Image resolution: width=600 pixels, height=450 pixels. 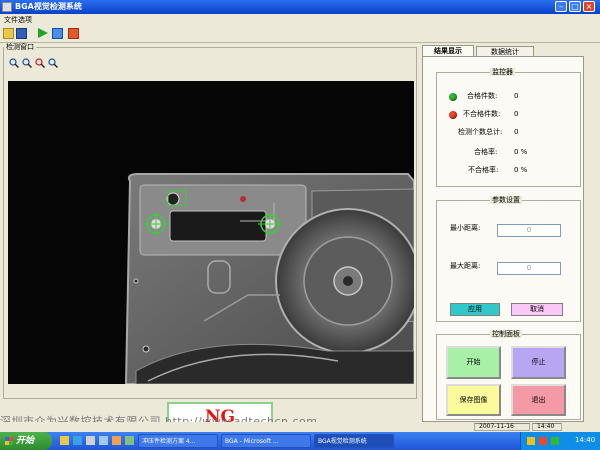 What do you see at coordinates (57, 33) in the screenshot?
I see `pause-icon` at bounding box center [57, 33].